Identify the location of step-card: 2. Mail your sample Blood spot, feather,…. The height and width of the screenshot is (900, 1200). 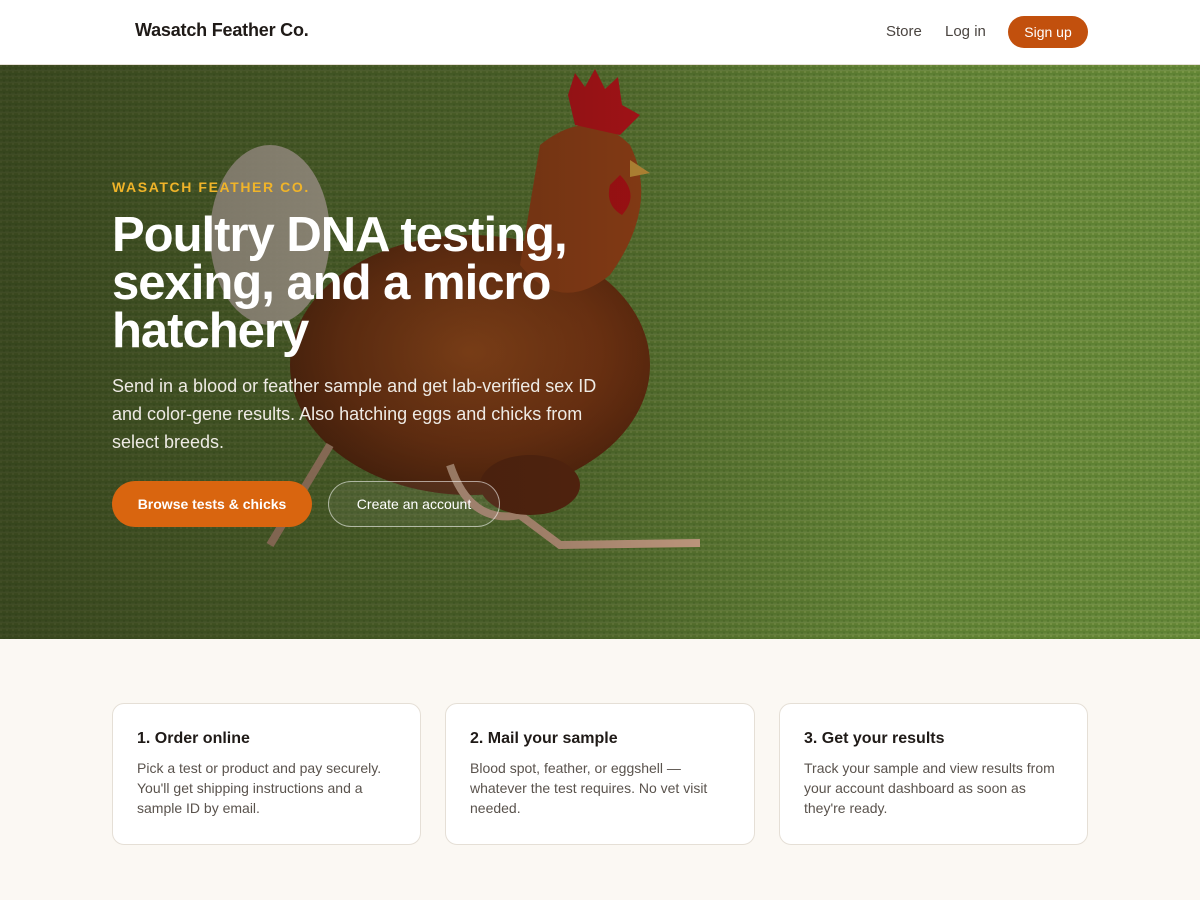
(600, 774).